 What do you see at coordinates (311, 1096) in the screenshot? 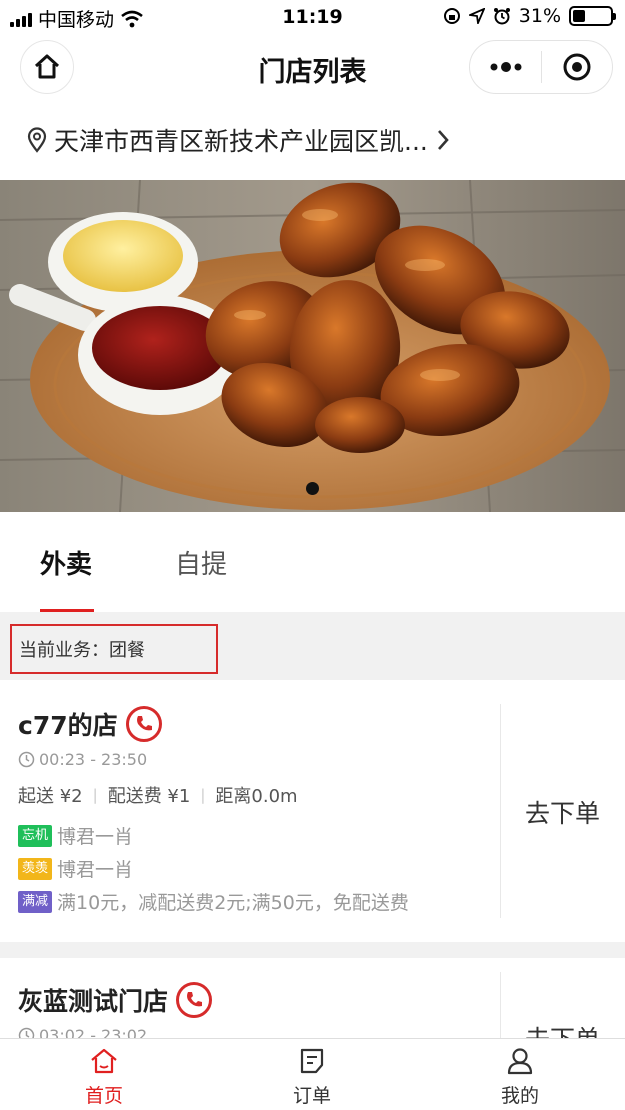
I see `tabbar-label: 订单` at bounding box center [311, 1096].